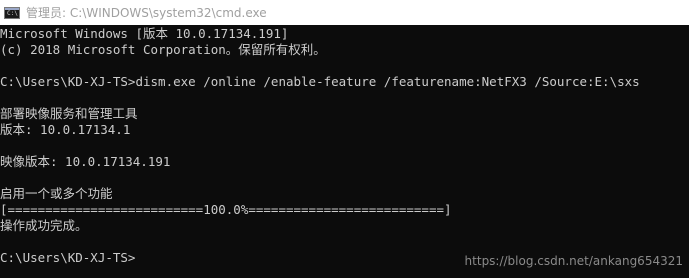 Image resolution: width=689 pixels, height=278 pixels. What do you see at coordinates (67, 258) in the screenshot?
I see `console-prompt: C:\Users\KD-XJ-TS>` at bounding box center [67, 258].